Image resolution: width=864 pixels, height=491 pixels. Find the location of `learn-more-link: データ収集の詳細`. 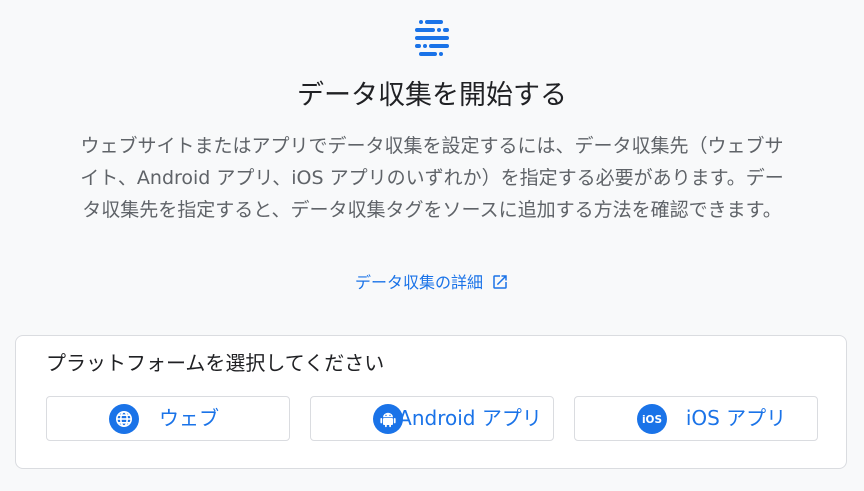

learn-more-link: データ収集の詳細 is located at coordinates (432, 283).